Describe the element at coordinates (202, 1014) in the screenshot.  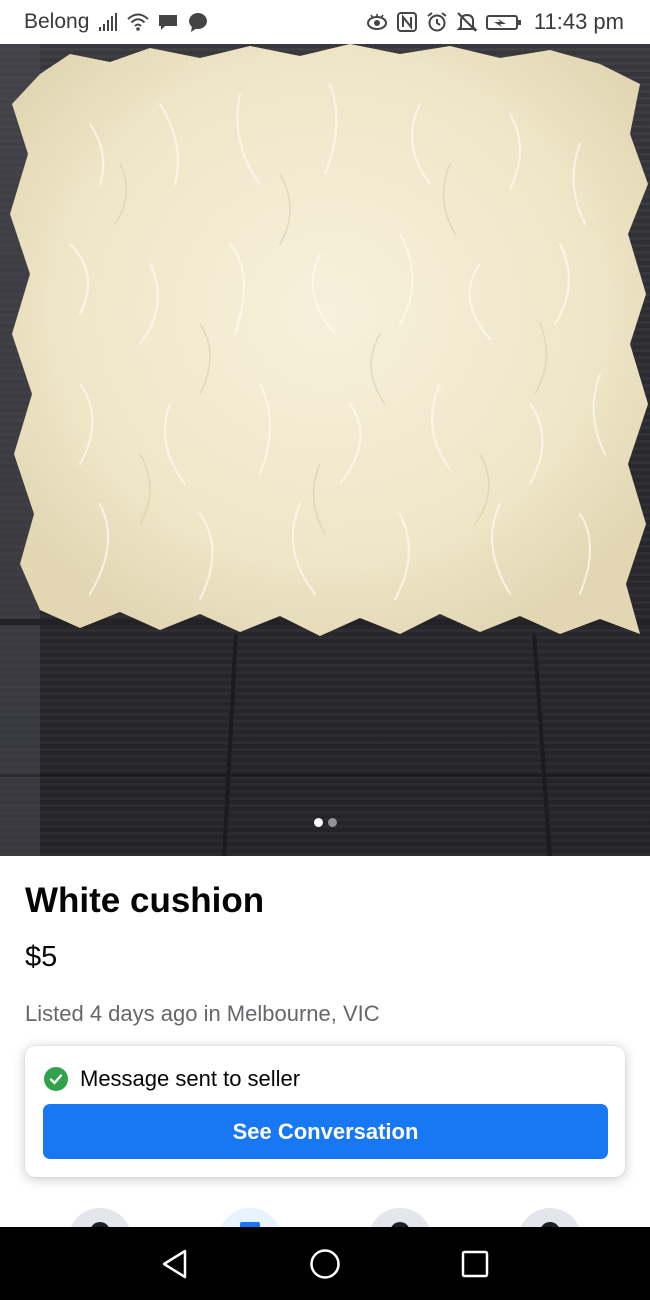
I see `listing-meta: Listed 4 days ago in Melbourne, VIC` at that location.